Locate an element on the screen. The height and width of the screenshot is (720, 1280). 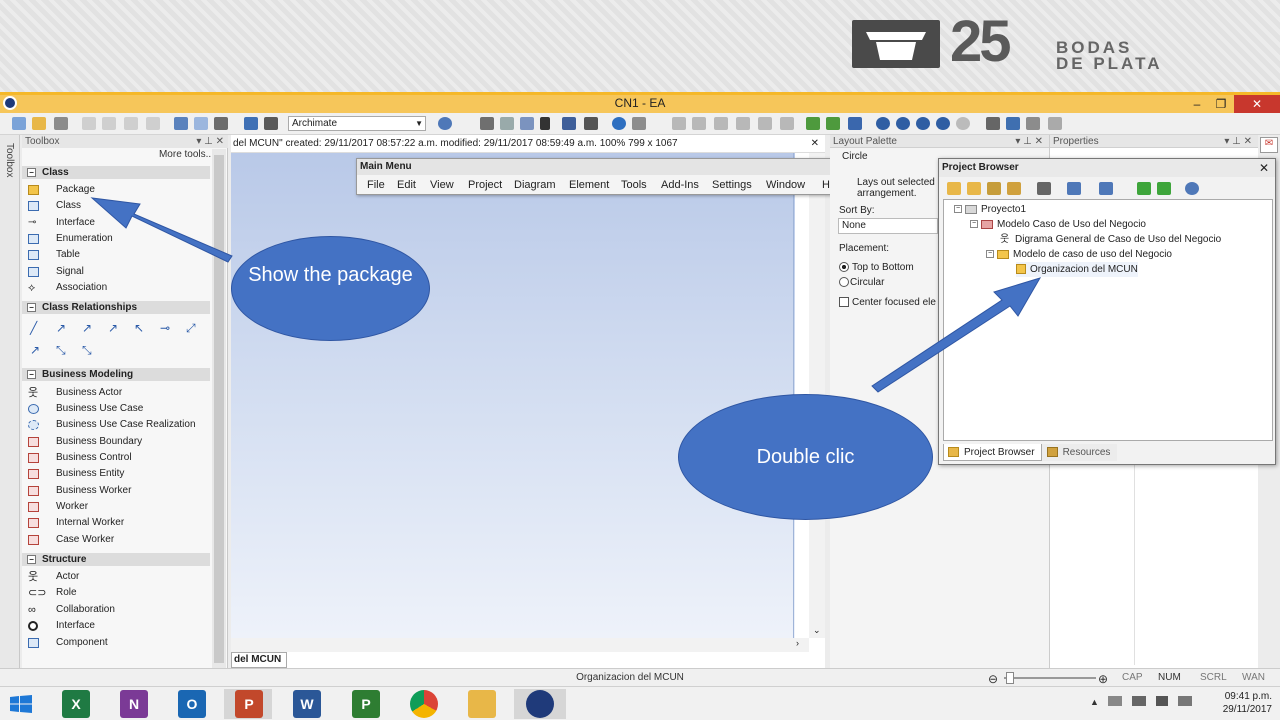
toolbox-item-business-use-case: Business Use Case is located at coordinates (116, 409).